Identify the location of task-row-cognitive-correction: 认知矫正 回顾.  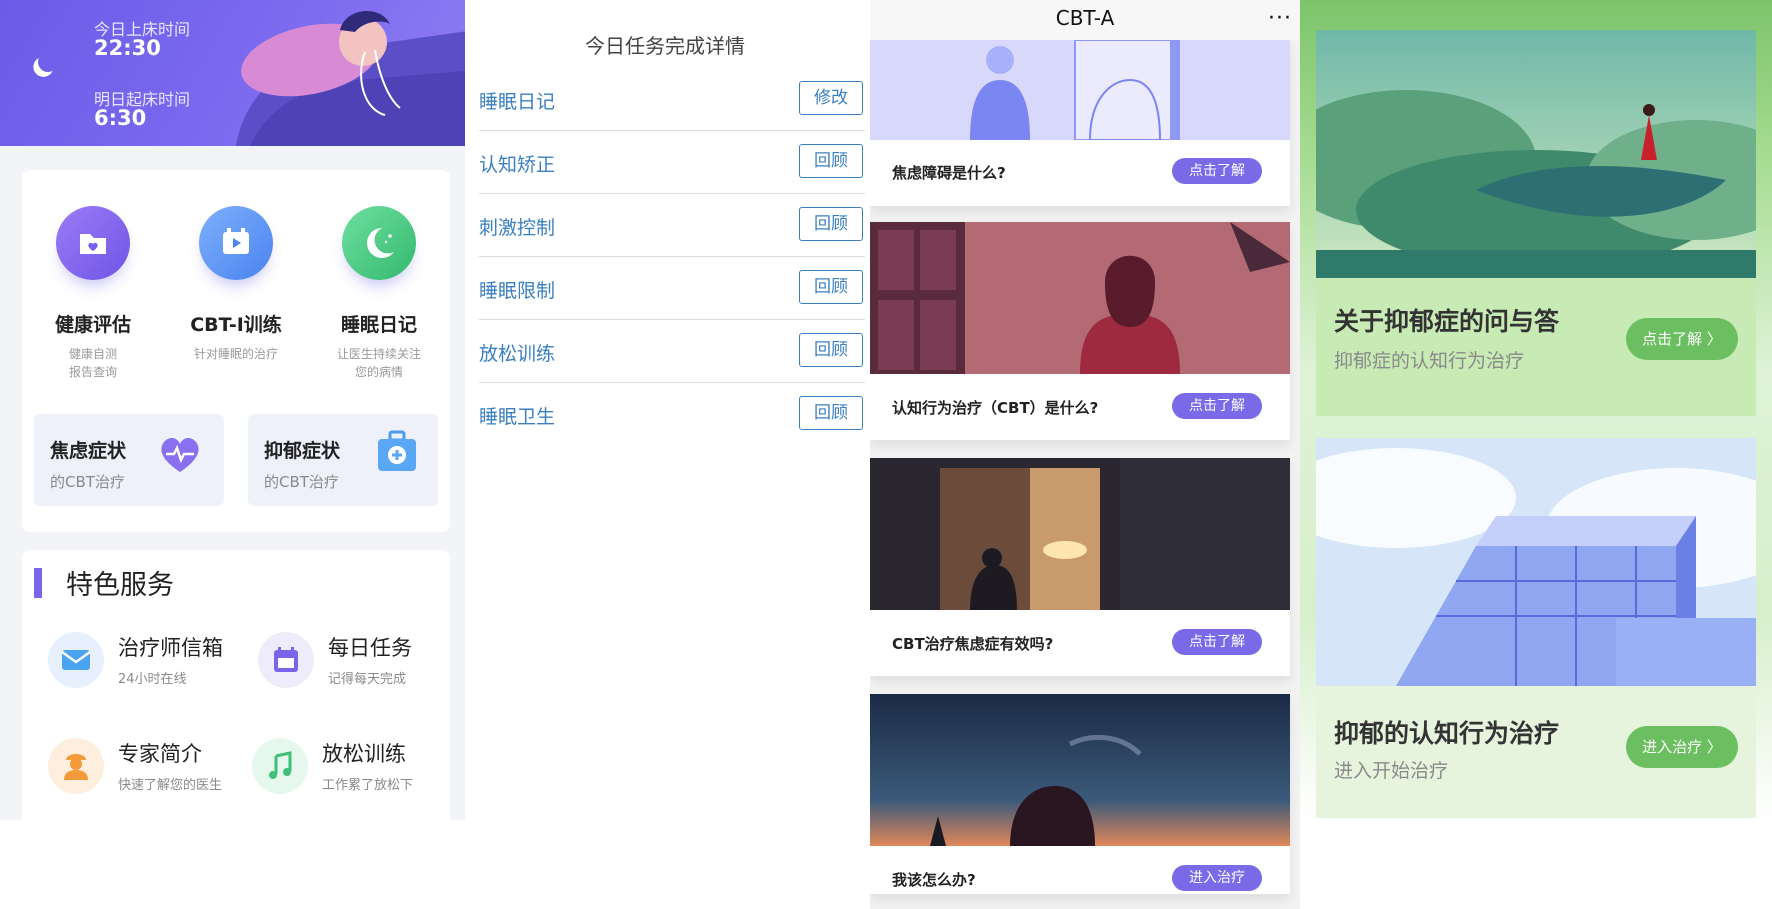
(672, 163).